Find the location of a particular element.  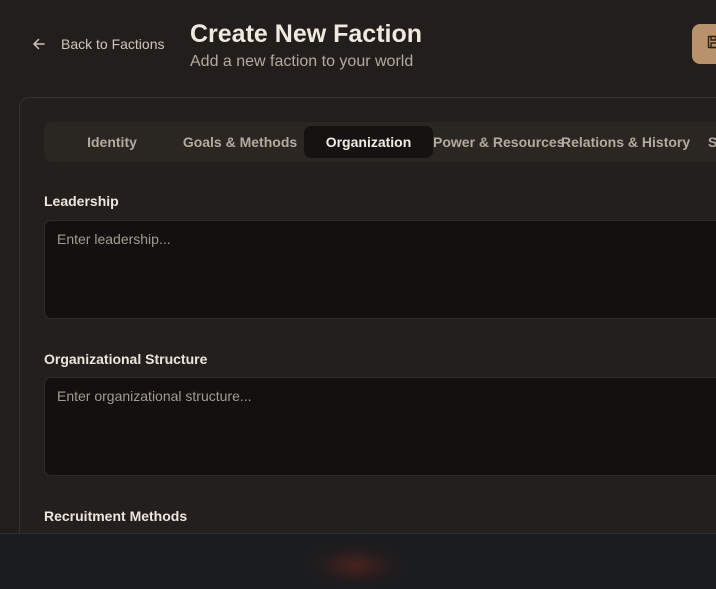

tab-power-resources: Power & Resources is located at coordinates (499, 142).